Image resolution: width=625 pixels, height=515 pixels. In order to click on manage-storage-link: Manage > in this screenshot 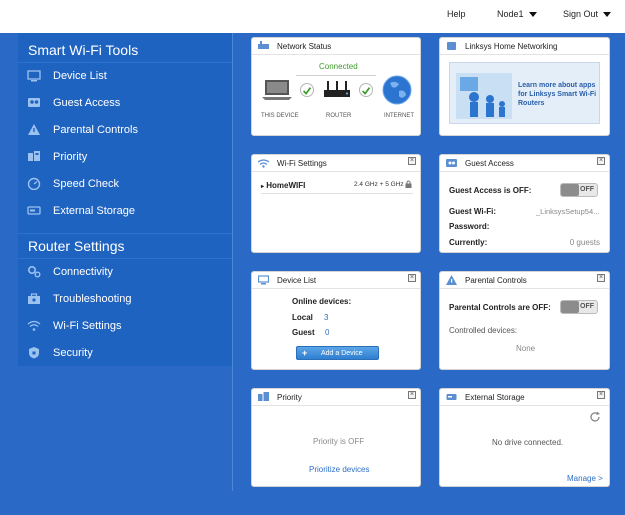, I will do `click(585, 478)`.